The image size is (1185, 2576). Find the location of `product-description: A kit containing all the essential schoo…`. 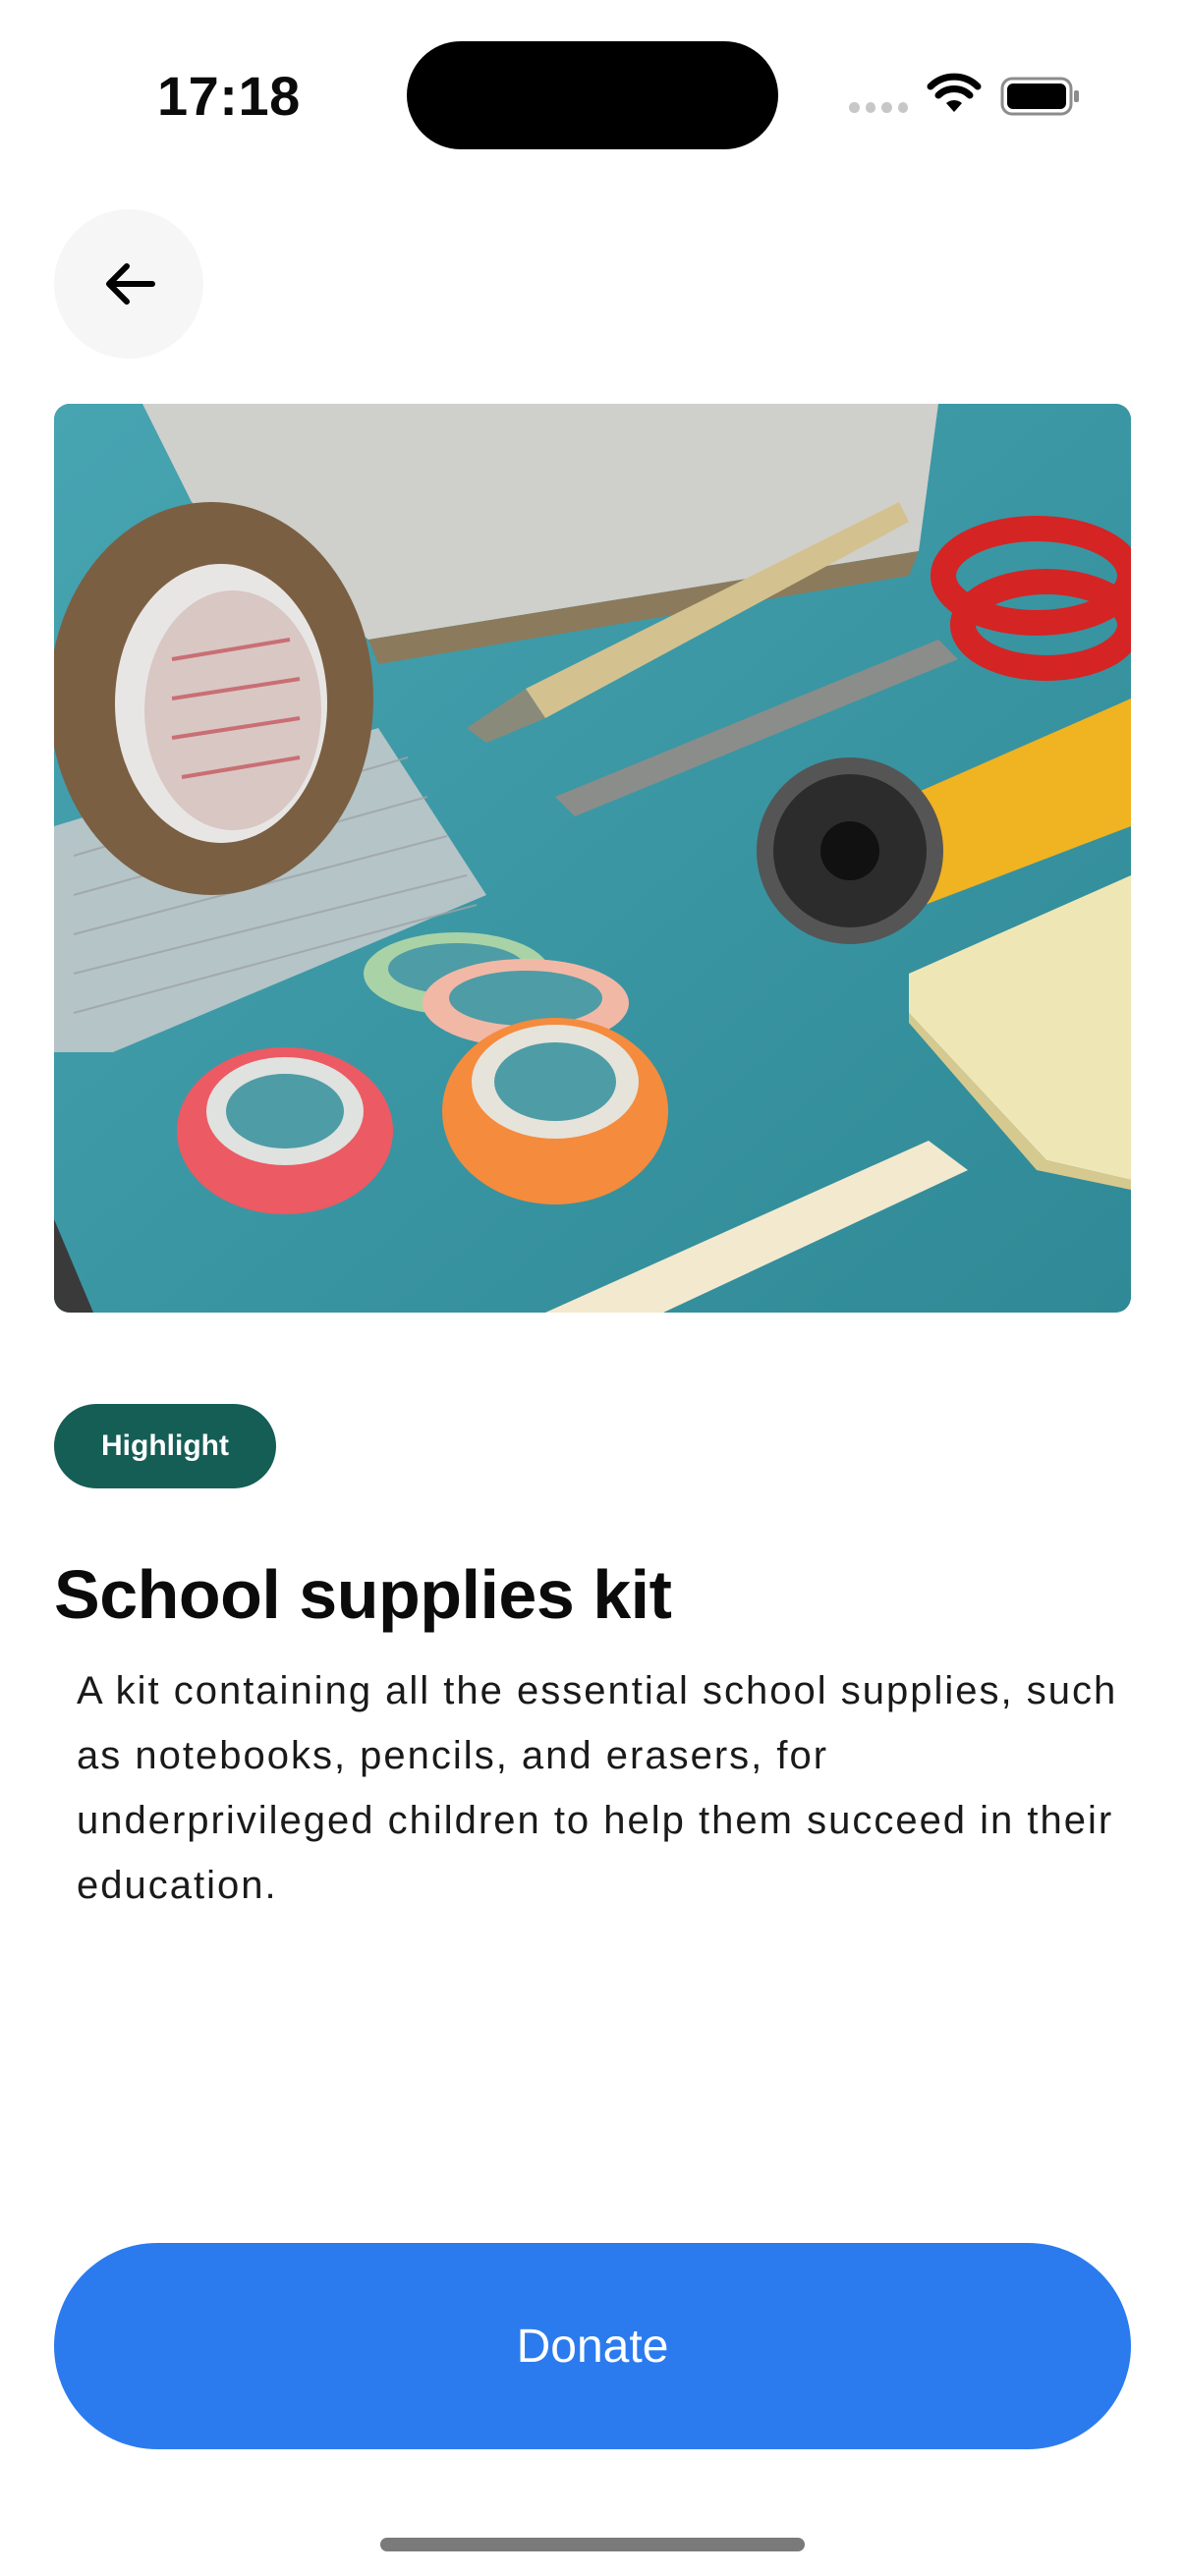

product-description: A kit containing all the essential schoo… is located at coordinates (598, 1788).